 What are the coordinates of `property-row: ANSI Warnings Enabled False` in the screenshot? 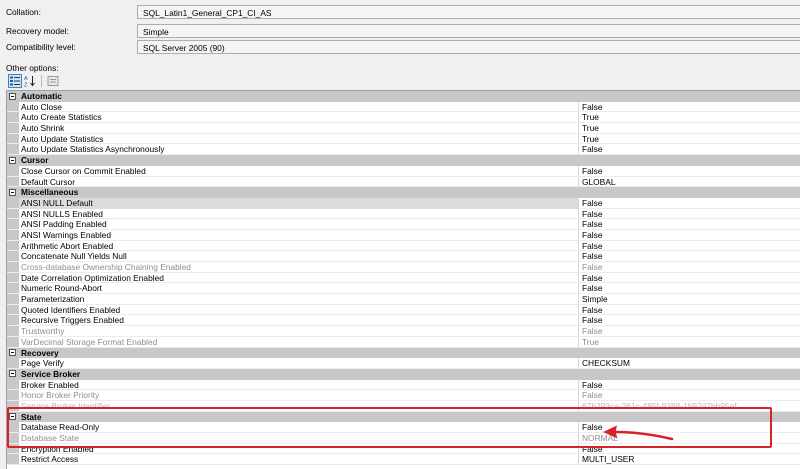 It's located at (403, 235).